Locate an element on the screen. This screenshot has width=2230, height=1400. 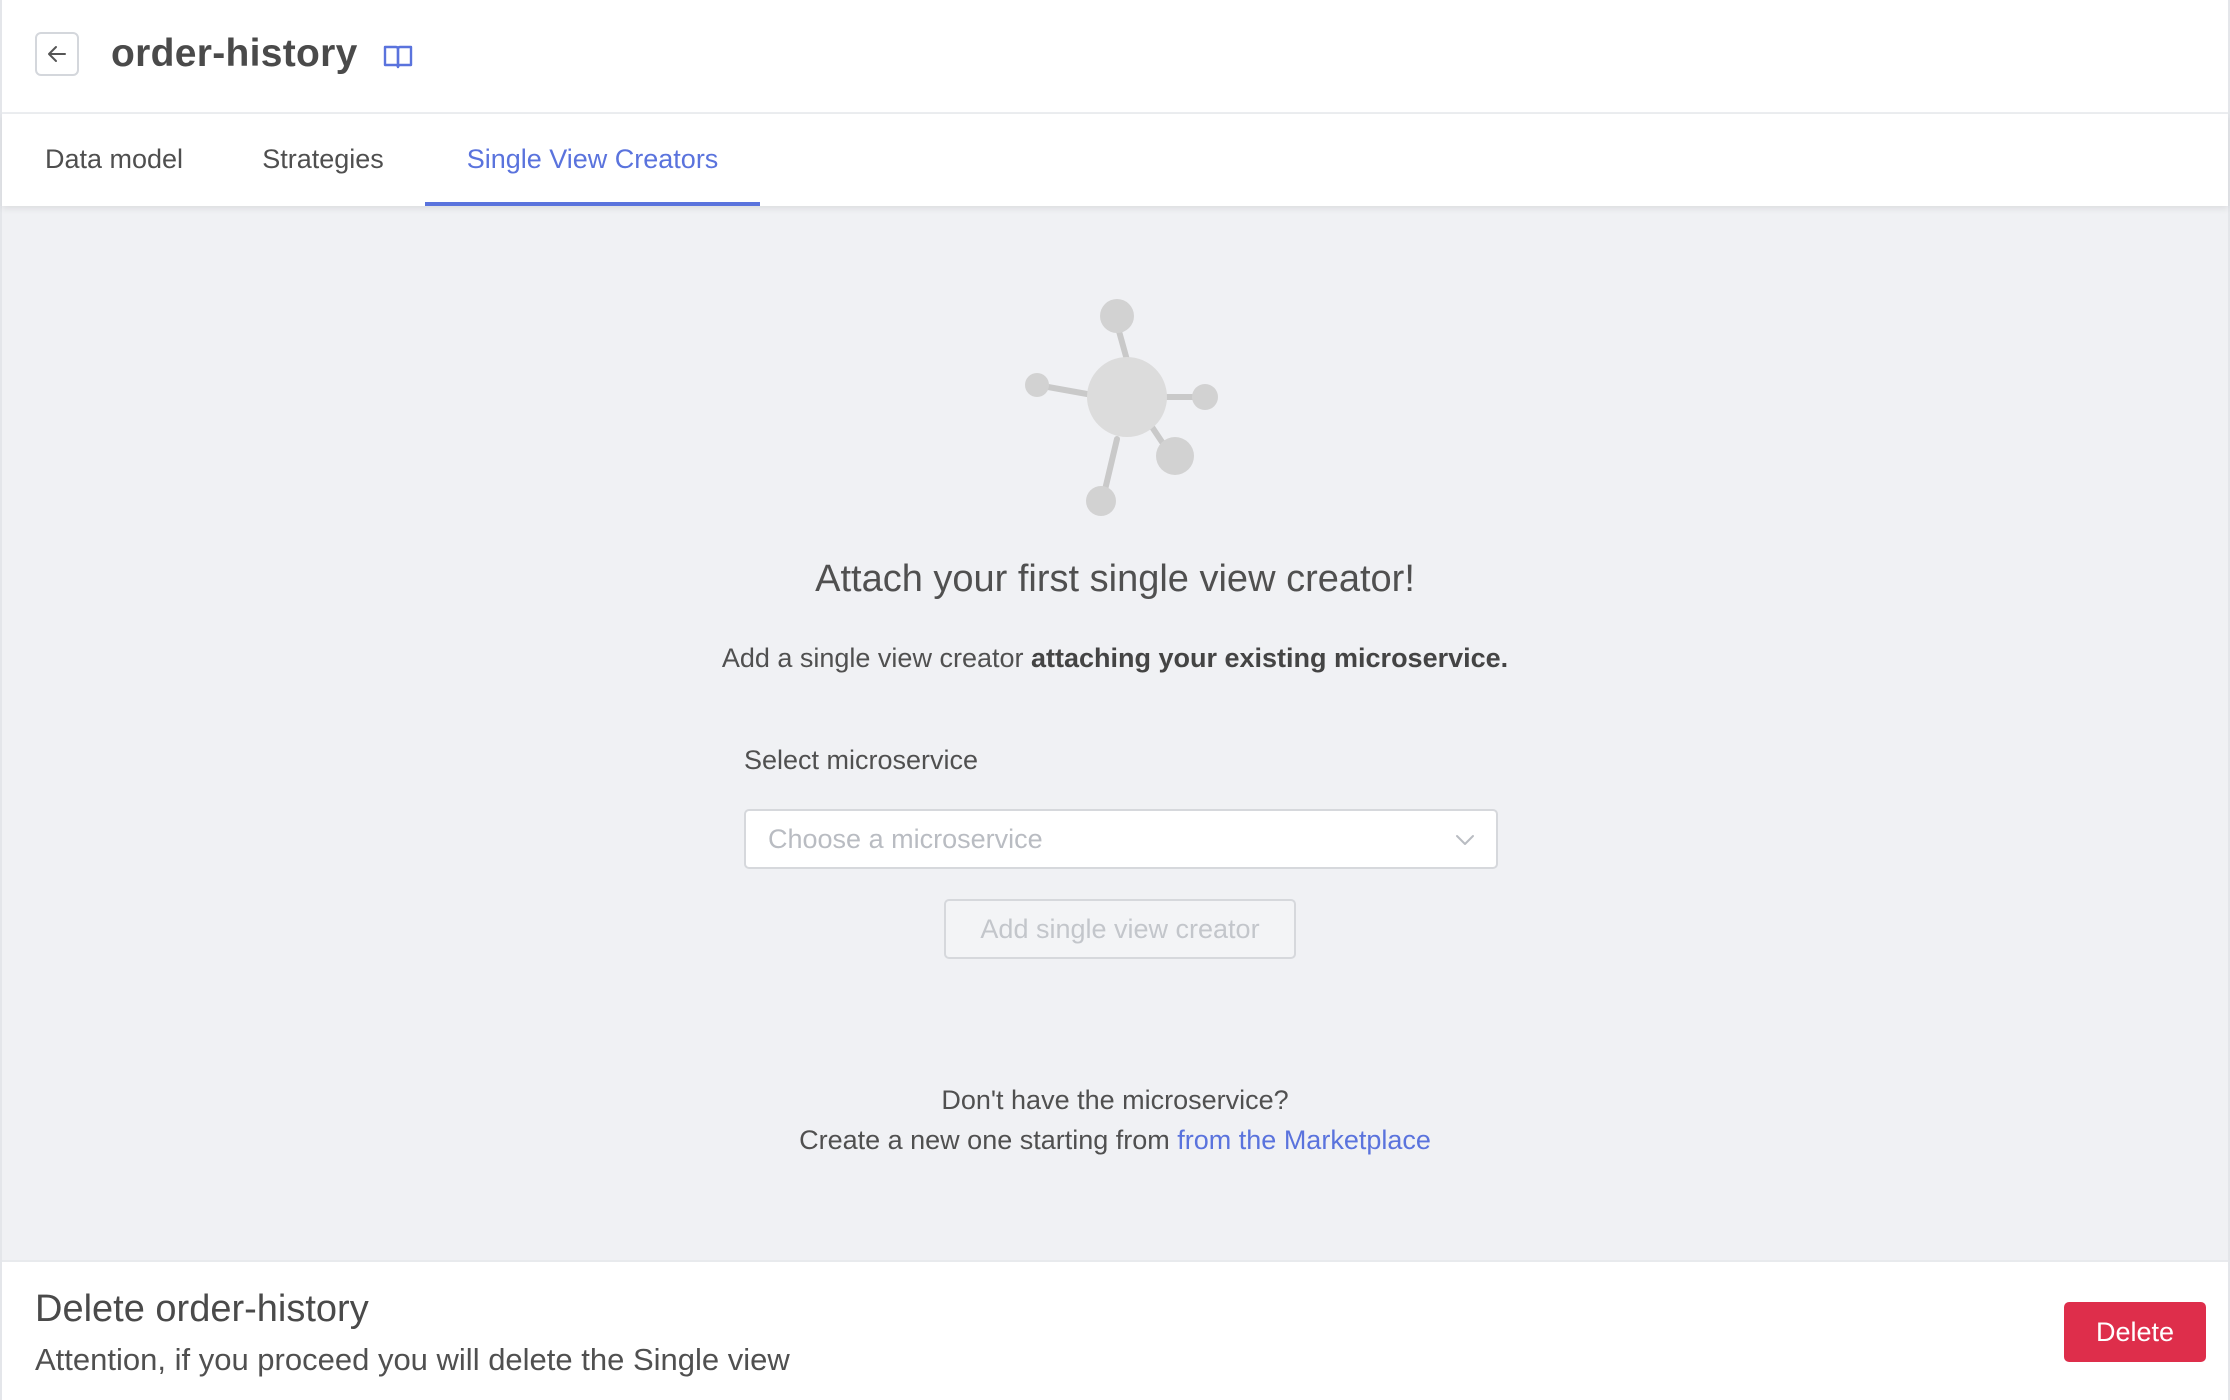
back-button is located at coordinates (57, 54).